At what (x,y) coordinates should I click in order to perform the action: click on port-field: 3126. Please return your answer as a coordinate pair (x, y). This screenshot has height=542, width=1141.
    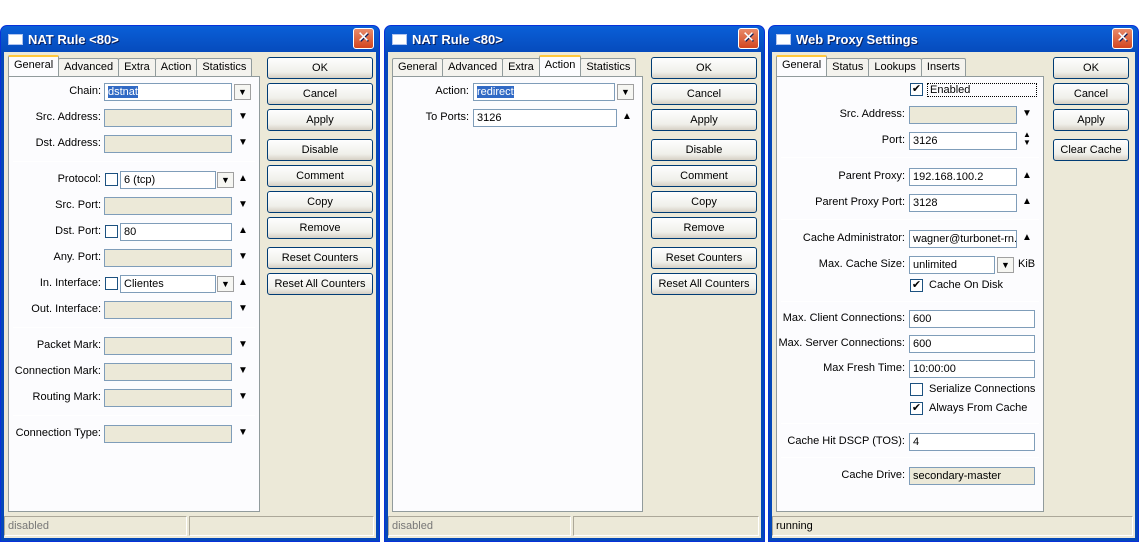
    Looking at the image, I should click on (963, 141).